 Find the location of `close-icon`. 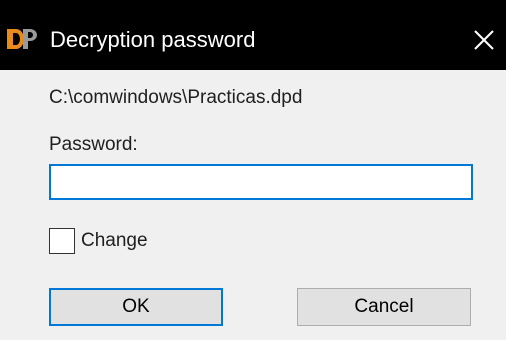

close-icon is located at coordinates (484, 40).